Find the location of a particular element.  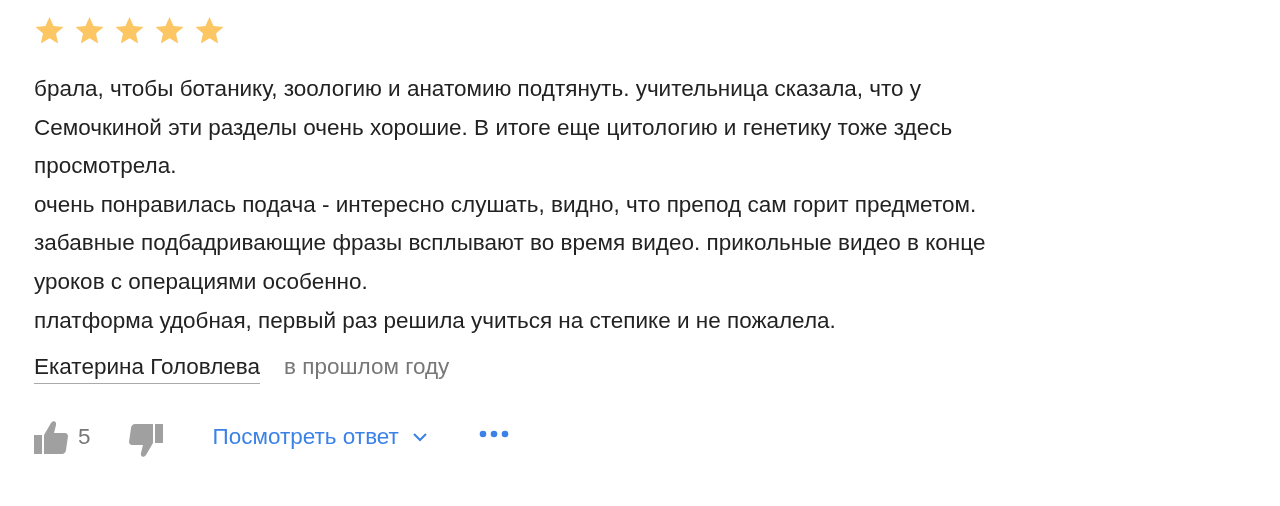

review-text-line: очень понравилась подача - интересно слушать, видно, что препод сам горит предметом. is located at coordinates (506, 204).